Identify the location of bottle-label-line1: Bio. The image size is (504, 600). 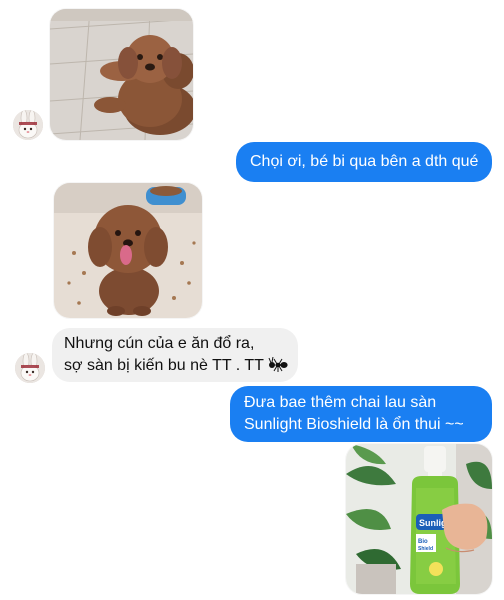
(423, 542).